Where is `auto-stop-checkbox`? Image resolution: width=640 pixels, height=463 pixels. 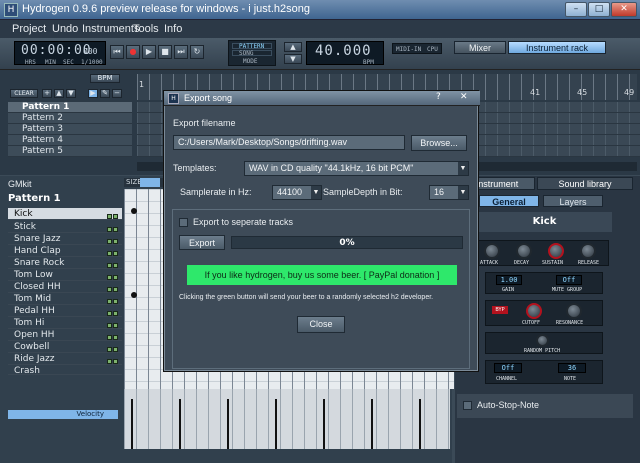 auto-stop-checkbox is located at coordinates (467, 405).